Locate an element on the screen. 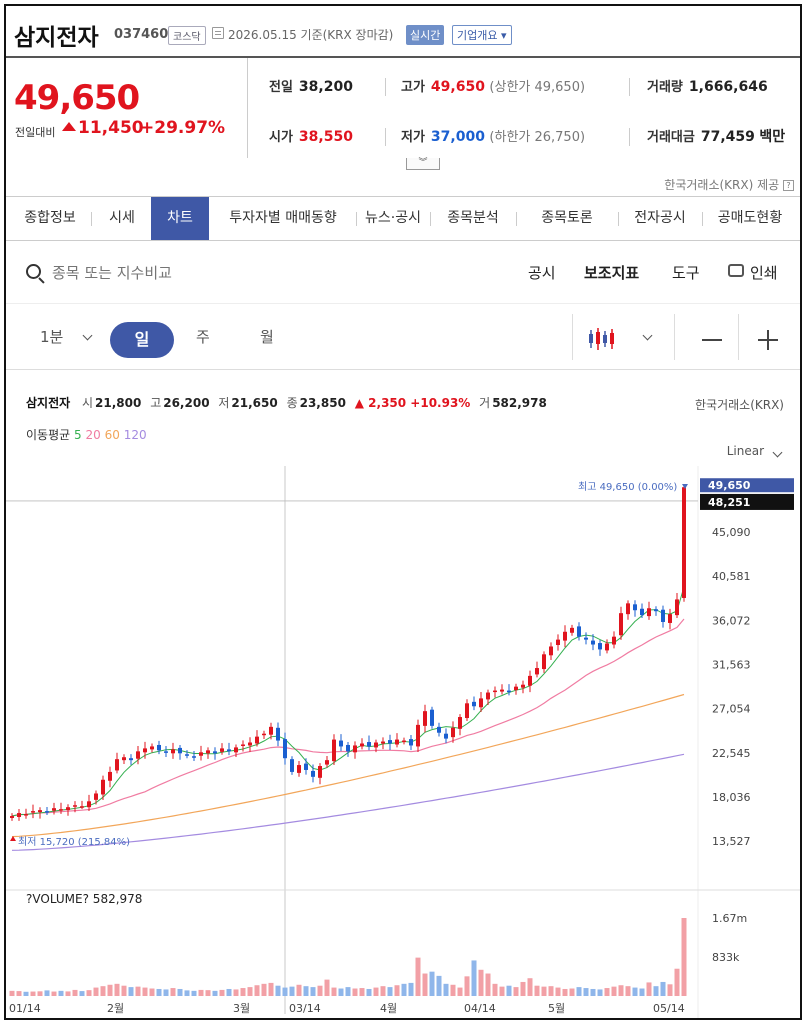 The image size is (806, 1024). expand-chevron-icon: ︾ is located at coordinates (423, 164).